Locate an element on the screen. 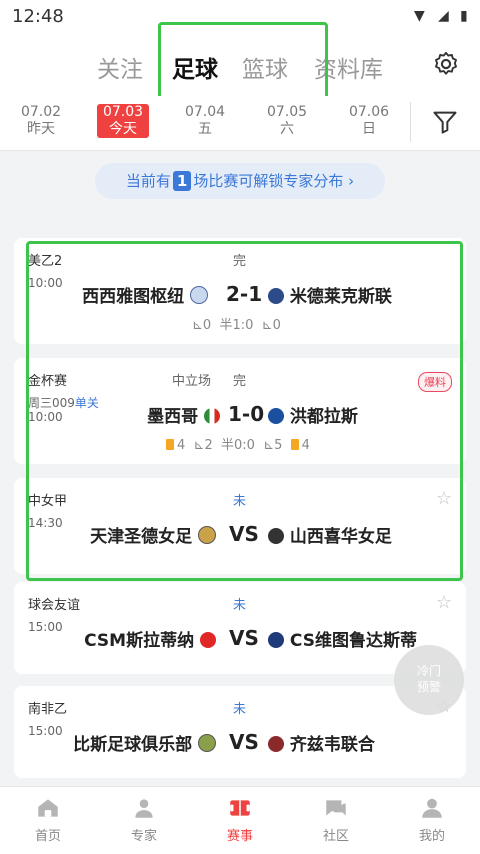 This screenshot has height=854, width=480. date-item-0703: 07.03 今天 is located at coordinates (123, 121).